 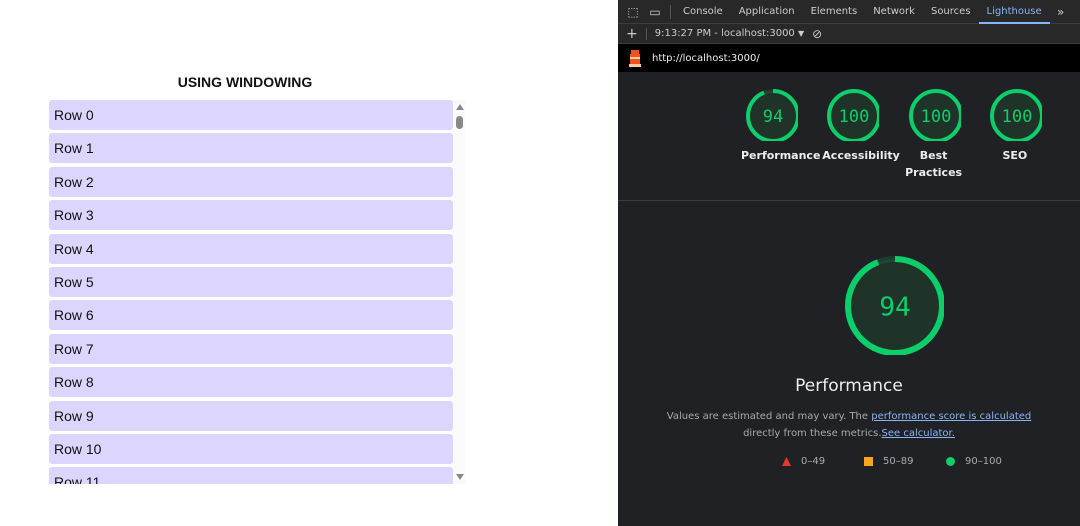 I want to click on list-row: Row 11, so click(x=251, y=475).